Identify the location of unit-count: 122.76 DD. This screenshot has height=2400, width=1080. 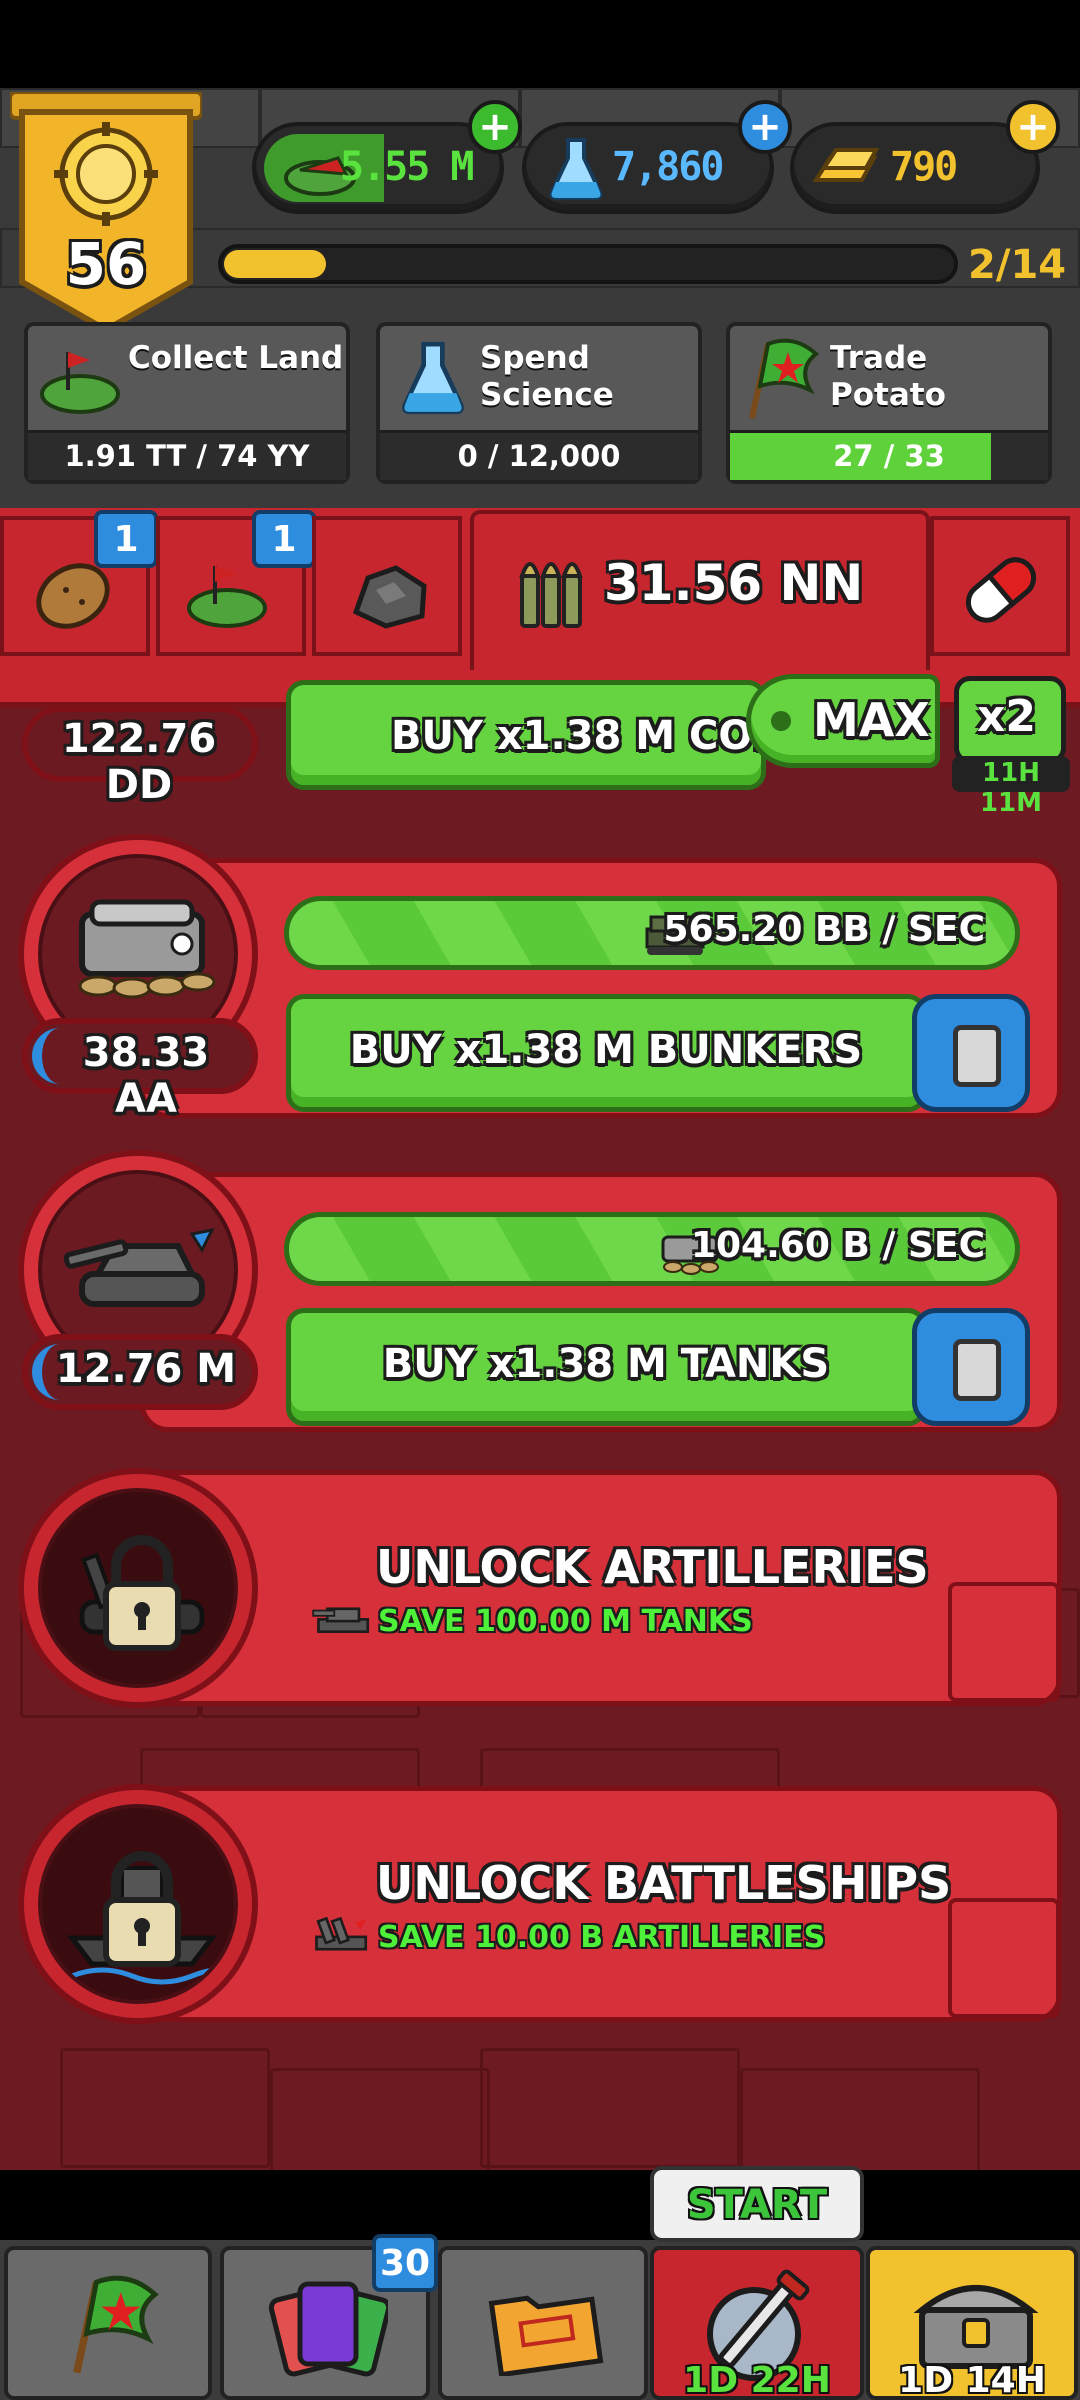
(139, 762).